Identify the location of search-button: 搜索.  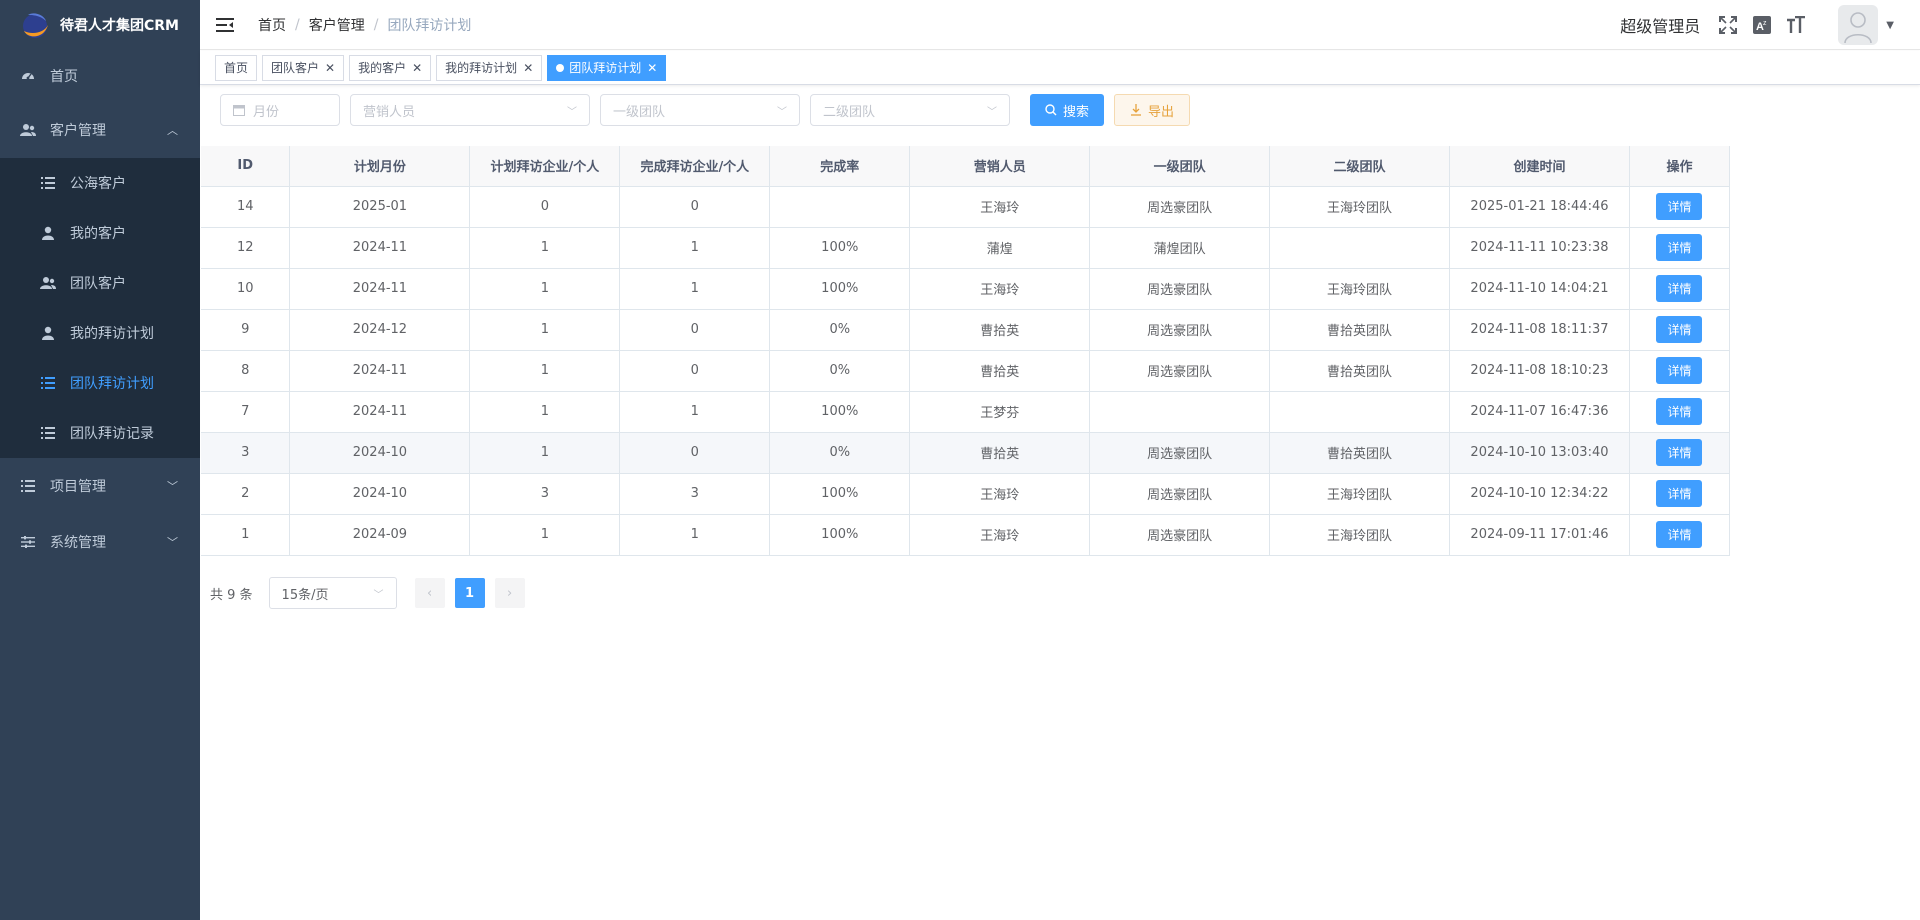
(1067, 110).